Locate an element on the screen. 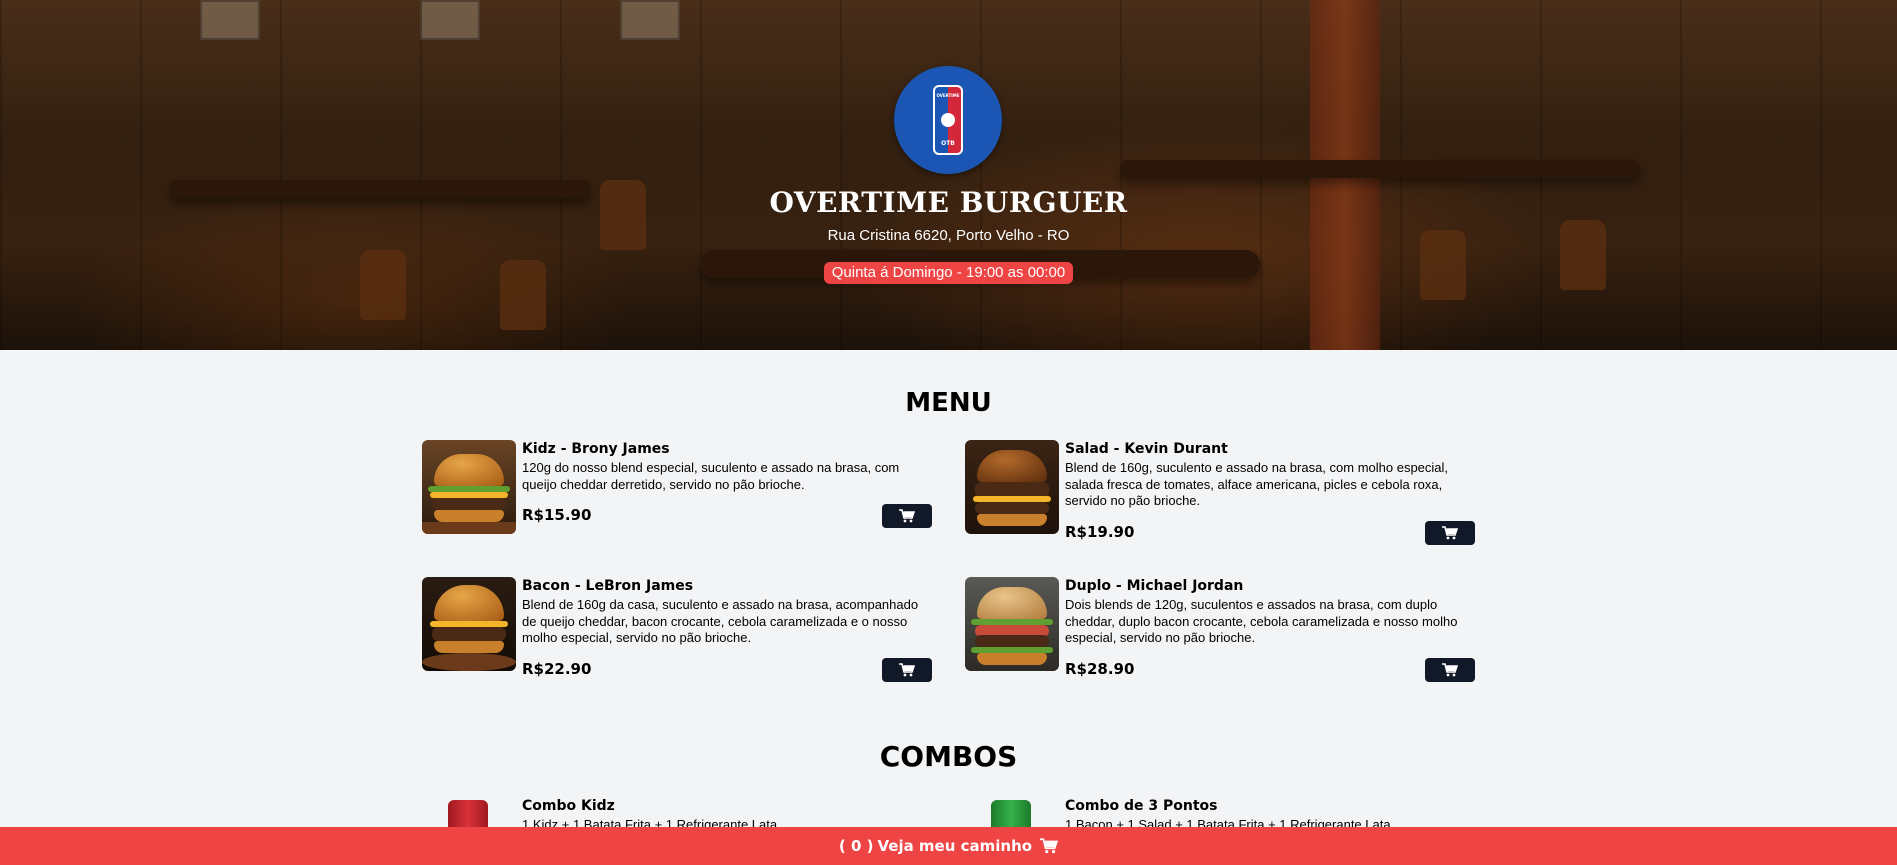 This screenshot has width=1897, height=865. combo-item-name: Combo de 3 Pontos is located at coordinates (1141, 806).